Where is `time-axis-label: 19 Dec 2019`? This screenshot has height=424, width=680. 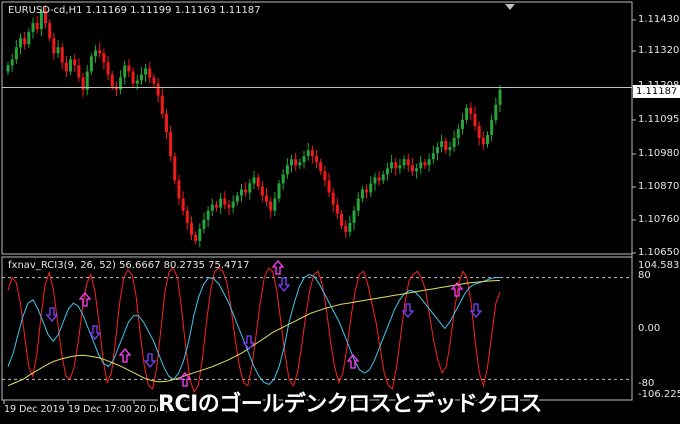
time-axis-label: 19 Dec 2019 is located at coordinates (34, 409).